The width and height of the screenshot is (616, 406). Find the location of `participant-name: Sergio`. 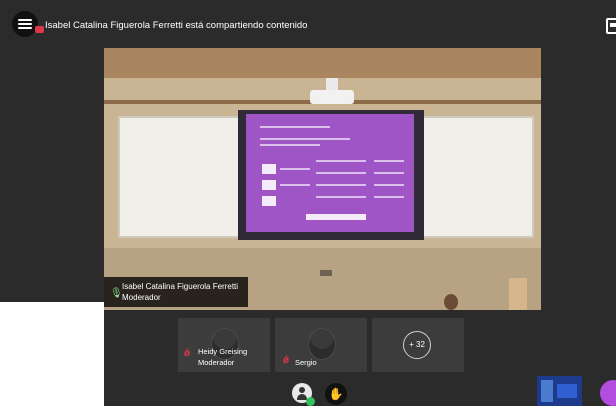

participant-name: Sergio is located at coordinates (306, 362).